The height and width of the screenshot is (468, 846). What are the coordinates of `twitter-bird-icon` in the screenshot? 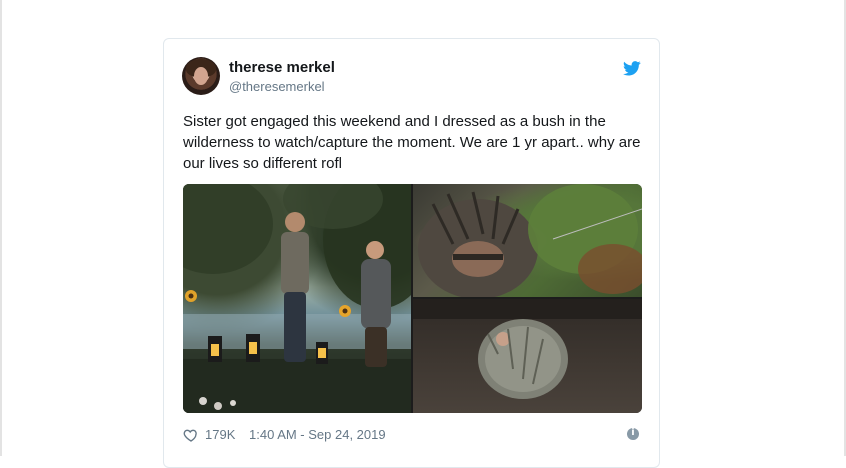 It's located at (632, 68).